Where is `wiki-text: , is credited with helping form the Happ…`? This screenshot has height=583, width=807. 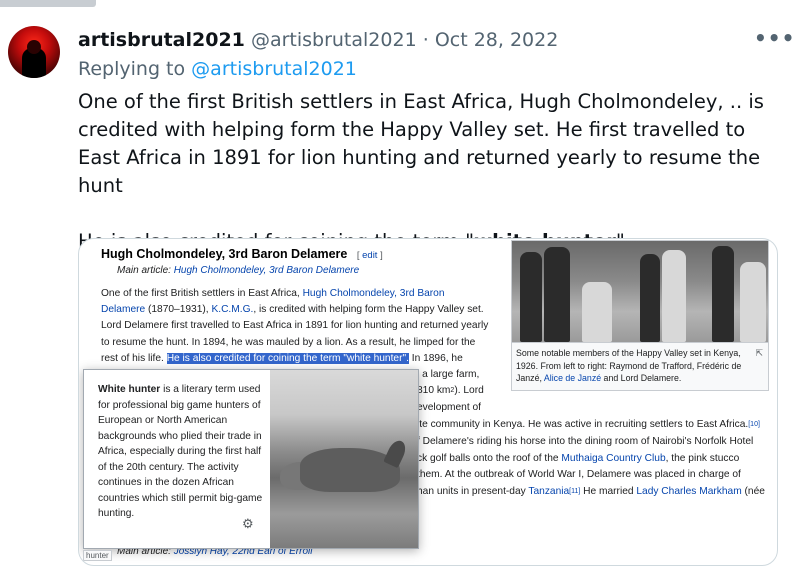 wiki-text: , is credited with helping form the Happ… is located at coordinates (368, 310).